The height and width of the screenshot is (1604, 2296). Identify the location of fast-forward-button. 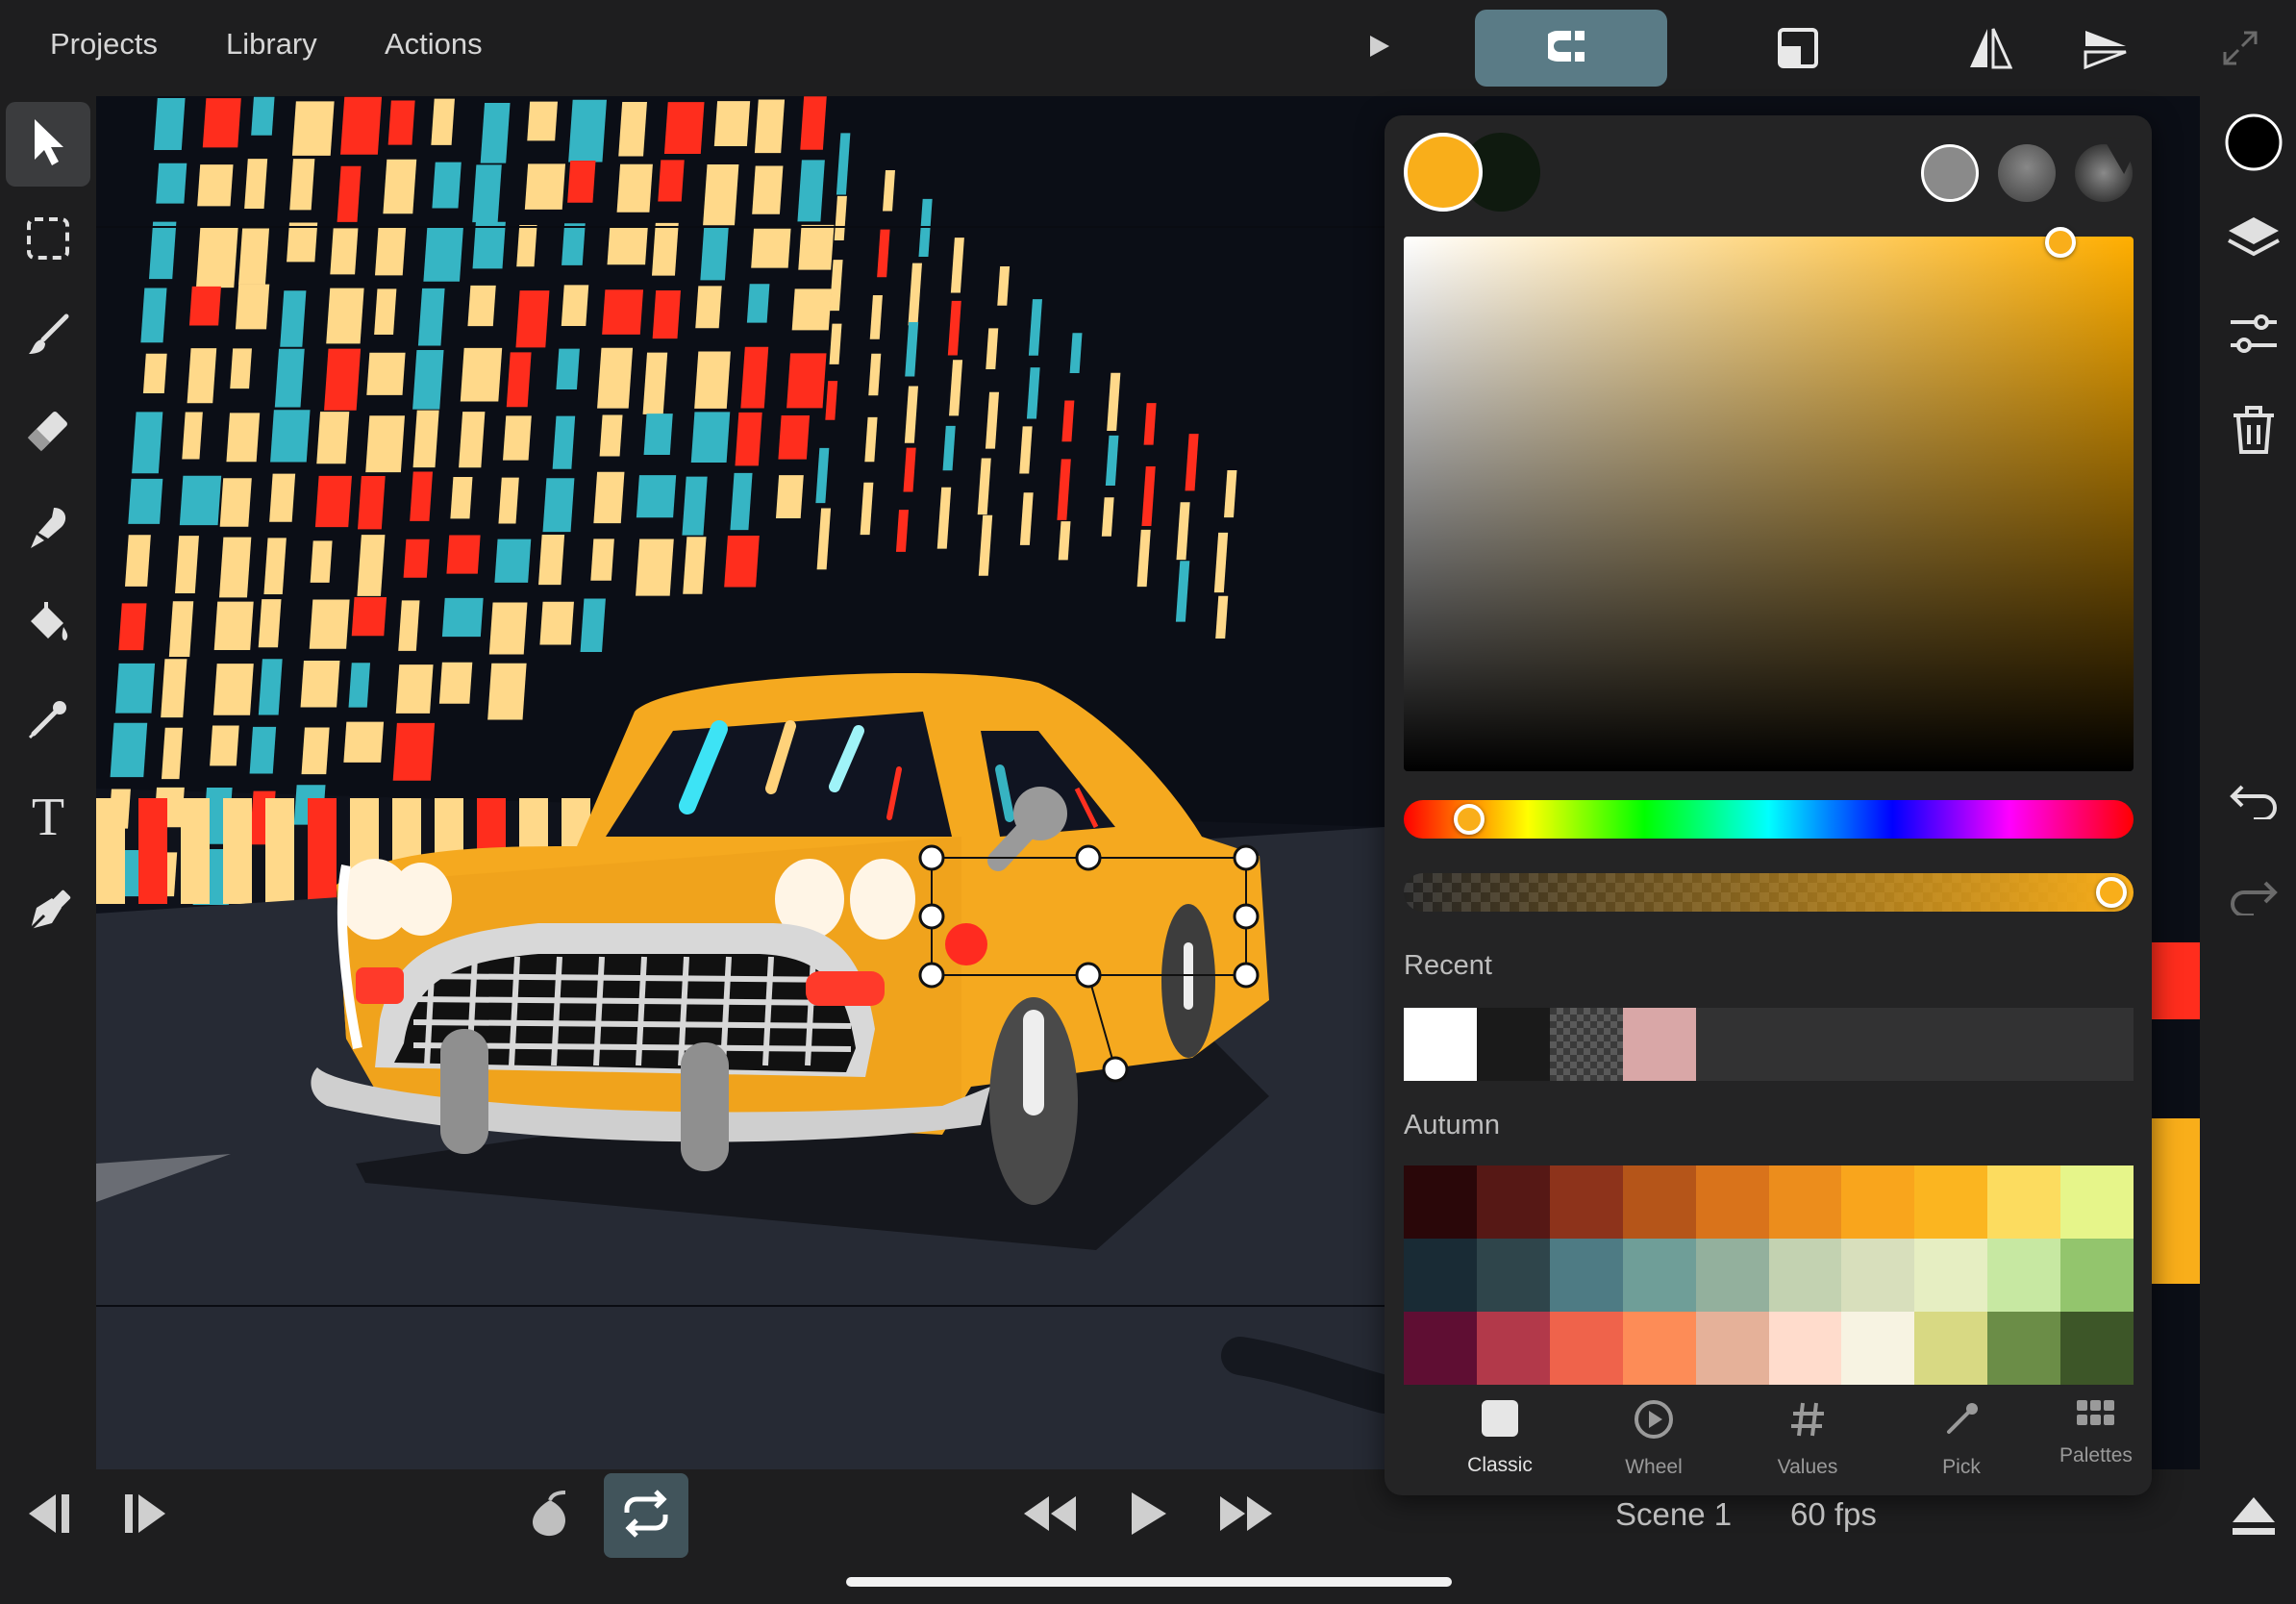
(1245, 1515).